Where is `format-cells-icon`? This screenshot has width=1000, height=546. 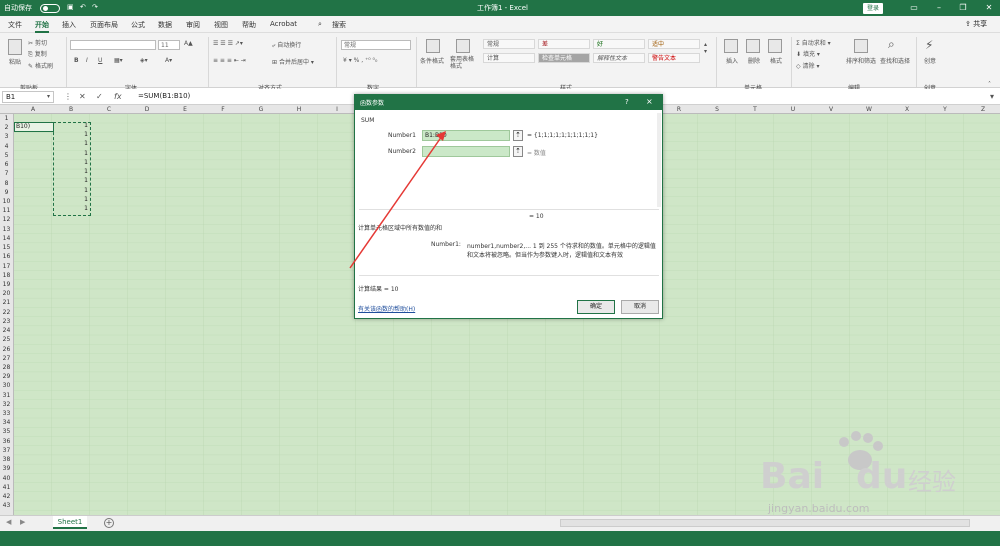
format-cells-icon is located at coordinates (775, 46).